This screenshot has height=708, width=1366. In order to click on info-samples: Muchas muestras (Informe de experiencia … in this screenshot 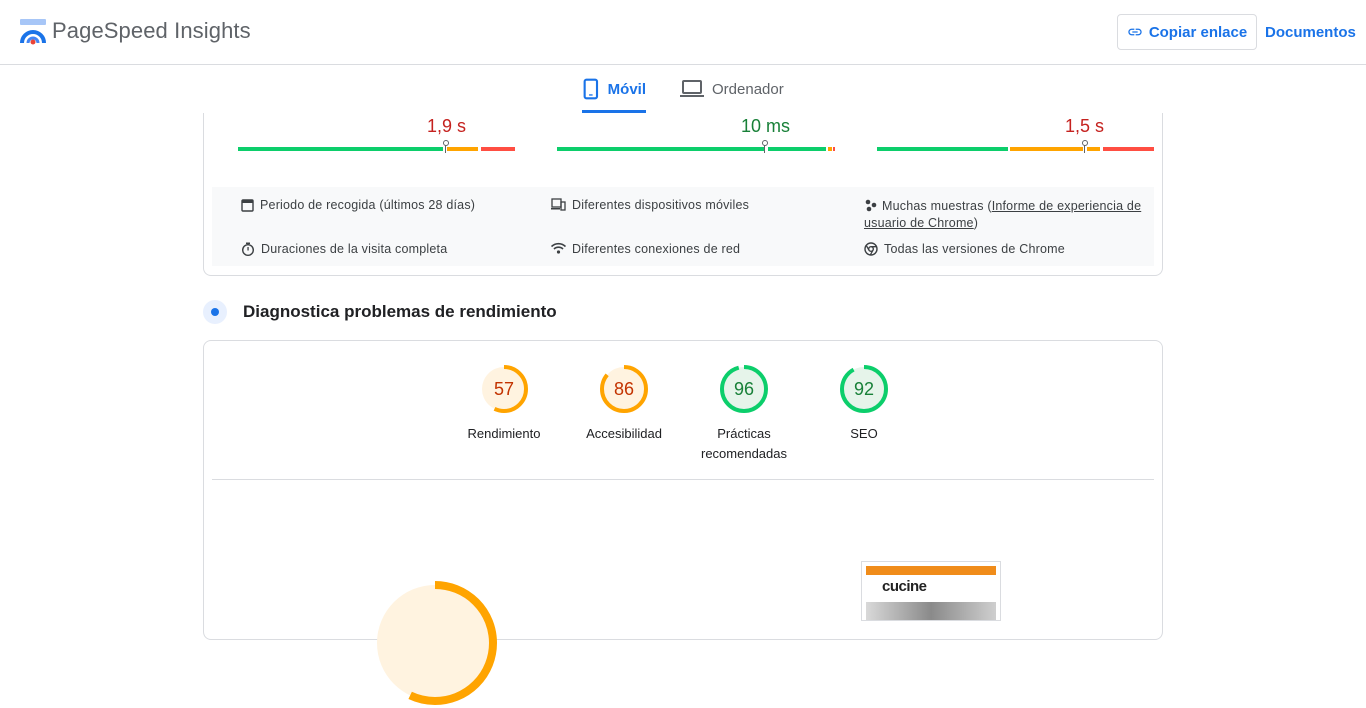, I will do `click(1003, 214)`.